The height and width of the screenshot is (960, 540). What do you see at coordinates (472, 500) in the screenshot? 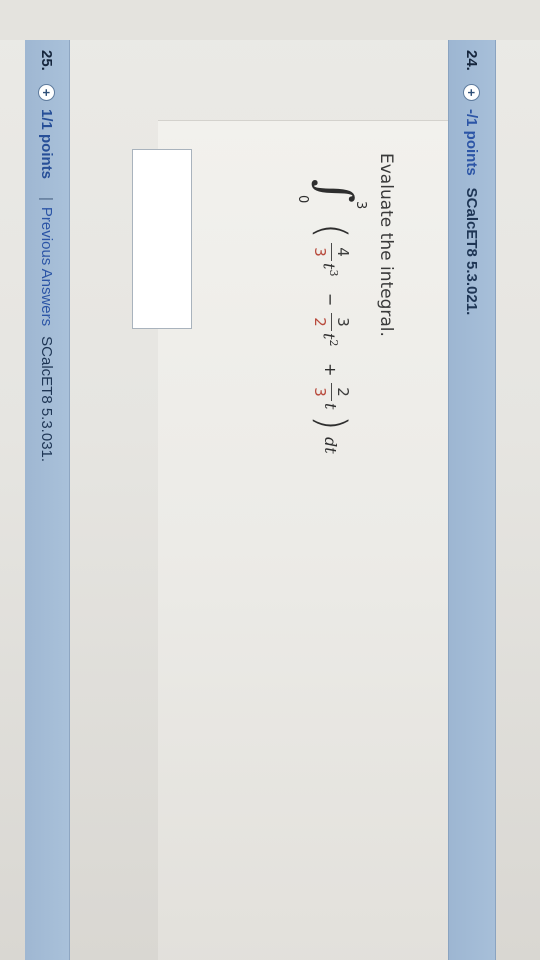
I see `question-24-header: 24. + -/1 points SCalcET8 5.3.021.` at bounding box center [472, 500].